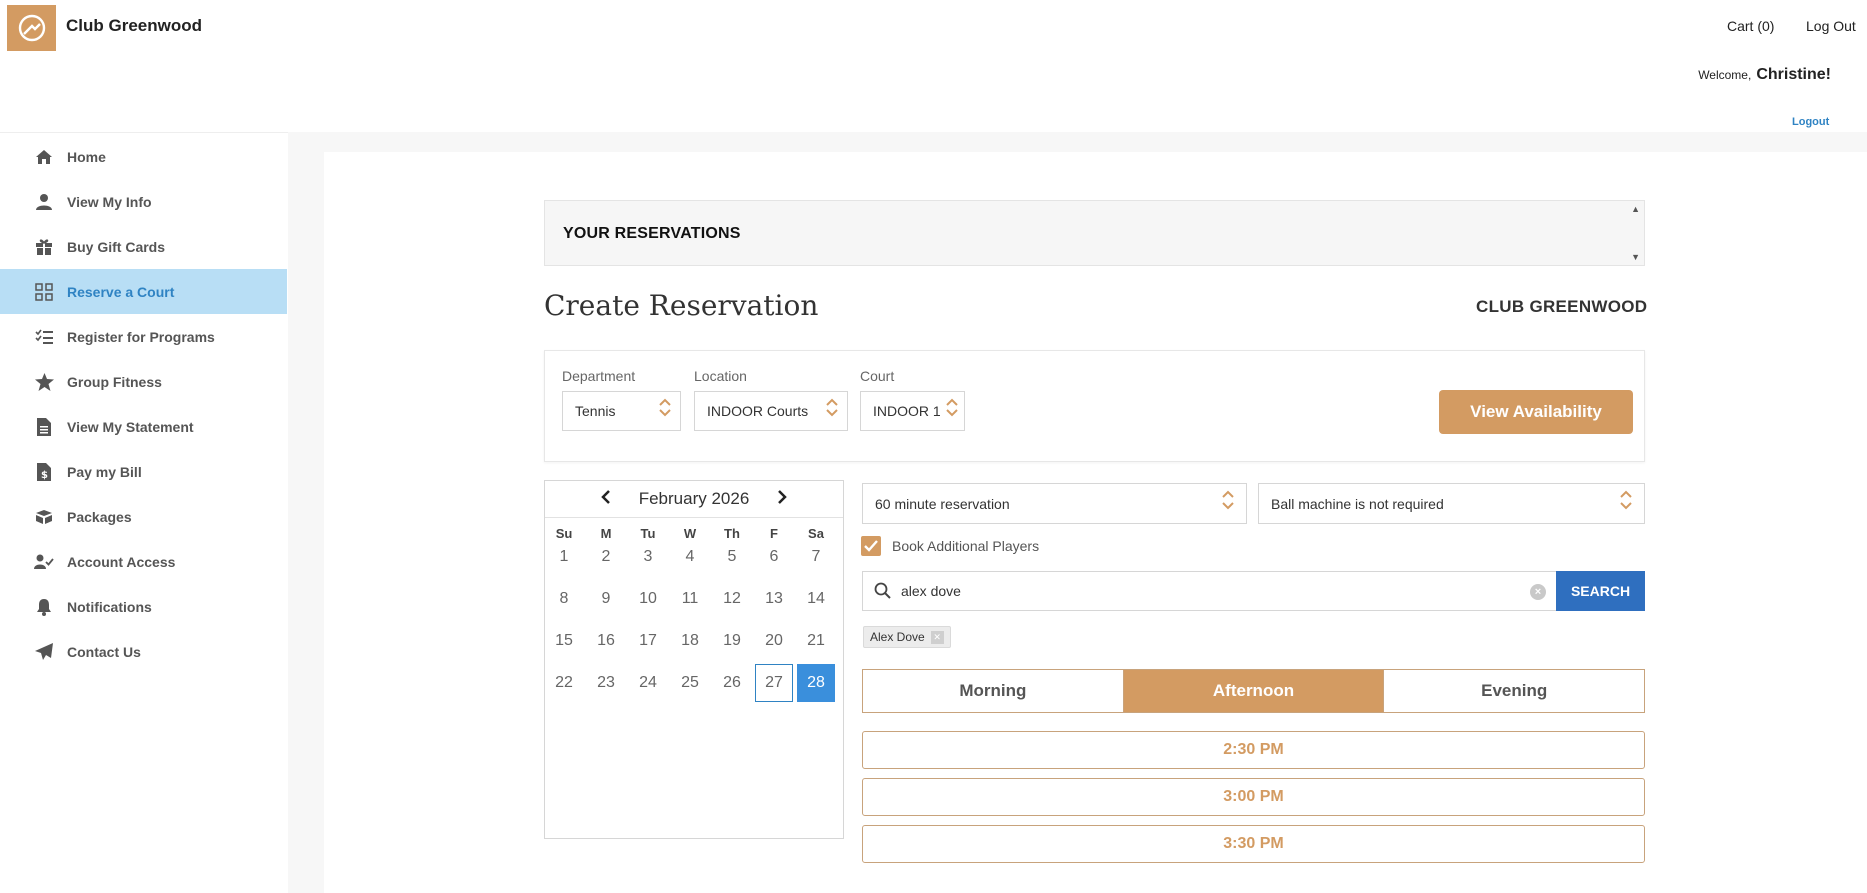 This screenshot has height=893, width=1867. I want to click on tab-afternoon: Afternoon, so click(1253, 691).